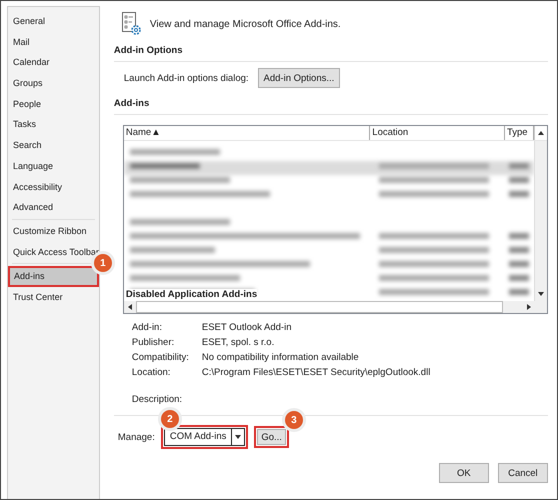 Image resolution: width=558 pixels, height=500 pixels. What do you see at coordinates (149, 50) in the screenshot?
I see `section-heading: Add-in Options` at bounding box center [149, 50].